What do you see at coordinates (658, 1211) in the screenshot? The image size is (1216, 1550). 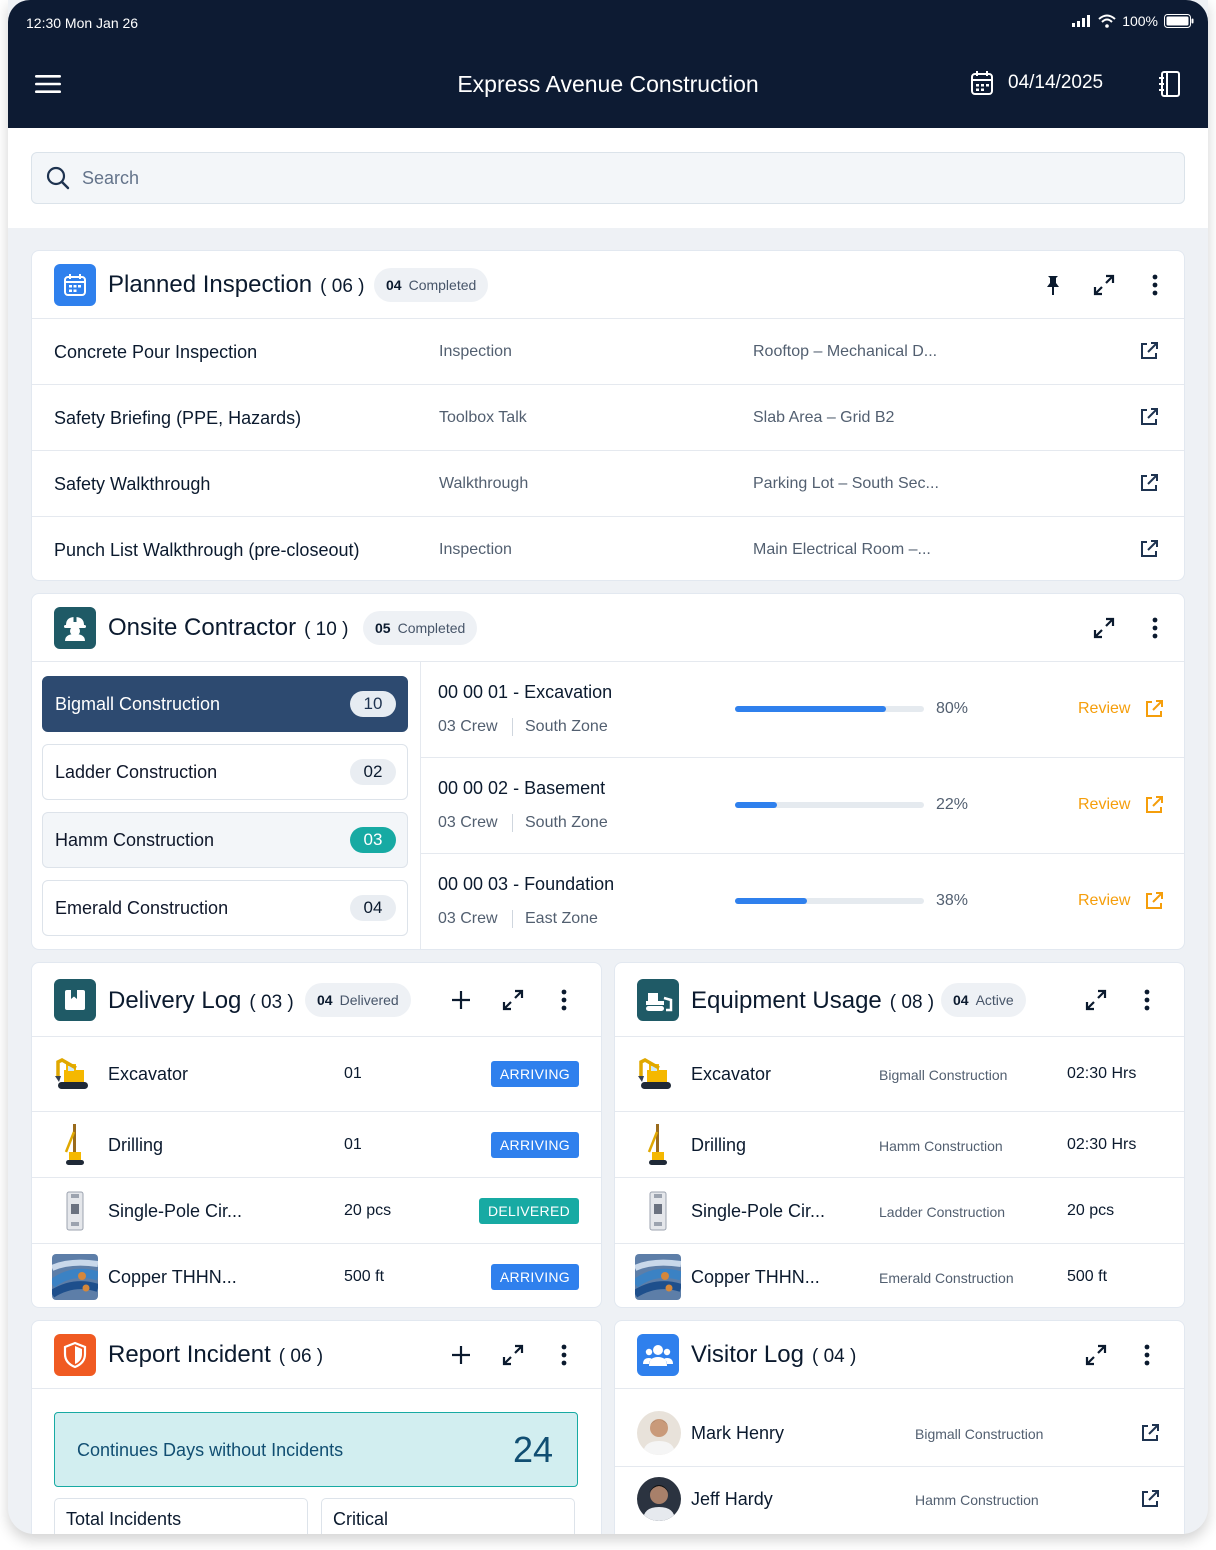 I see `circuit-breaker-icon` at bounding box center [658, 1211].